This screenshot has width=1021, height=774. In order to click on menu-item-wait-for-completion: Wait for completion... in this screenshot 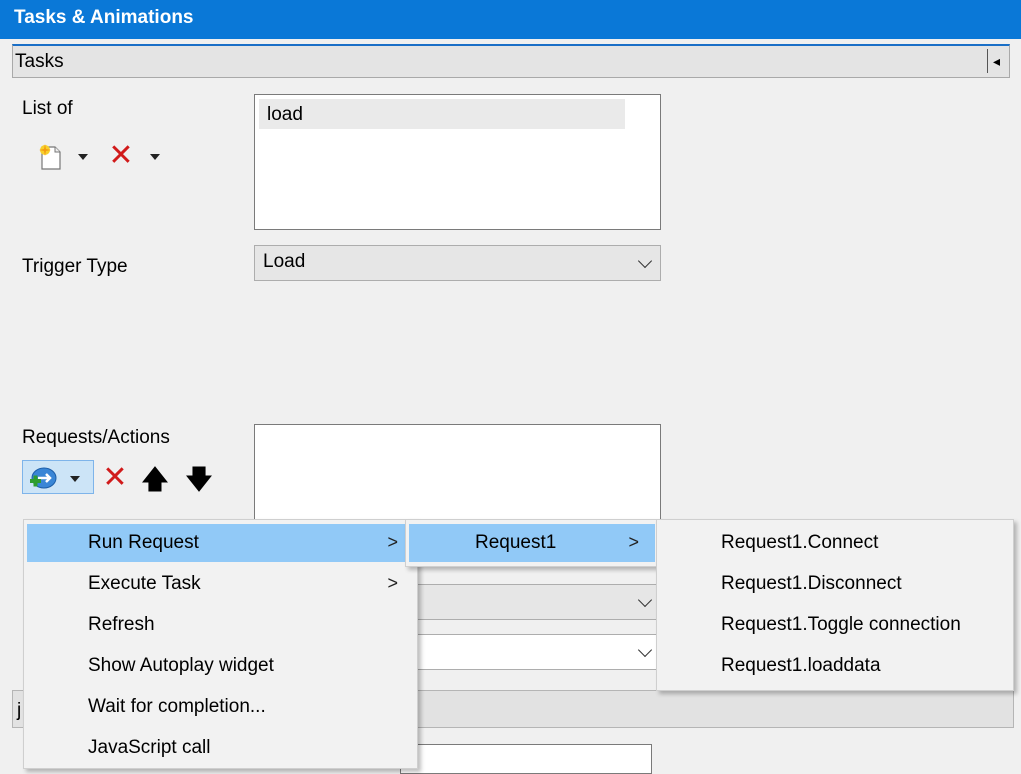, I will do `click(220, 707)`.